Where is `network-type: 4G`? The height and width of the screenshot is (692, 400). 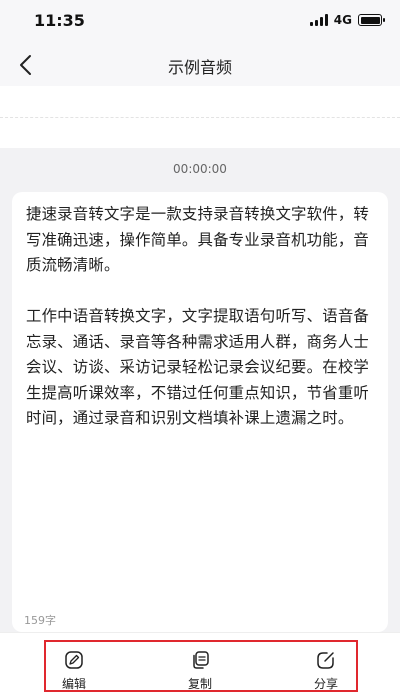
network-type: 4G is located at coordinates (342, 20).